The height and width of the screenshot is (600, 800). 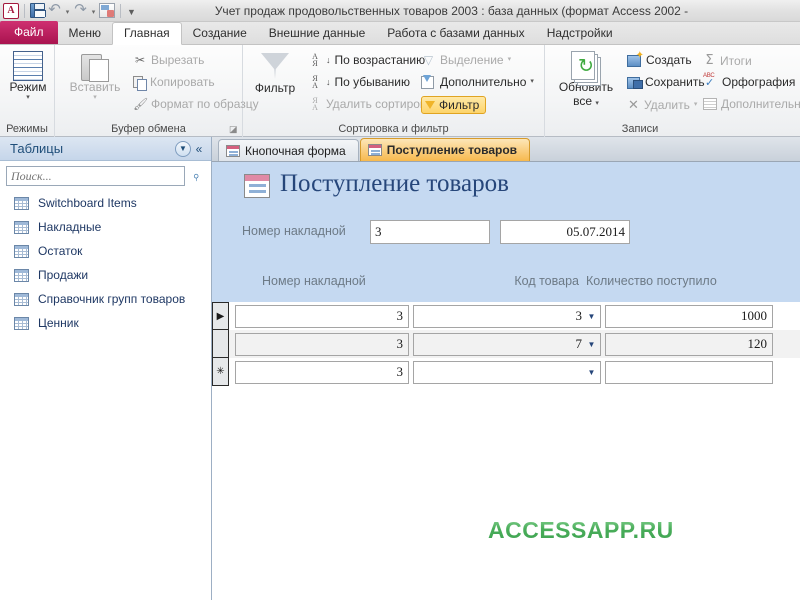 I want to click on tab-addins: Надстройки, so click(x=580, y=33).